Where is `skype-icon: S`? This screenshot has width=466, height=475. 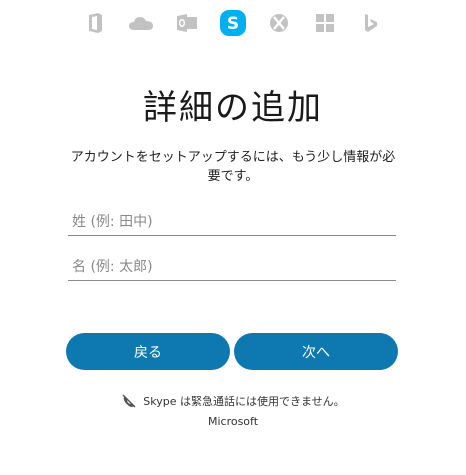
skype-icon: S is located at coordinates (233, 23).